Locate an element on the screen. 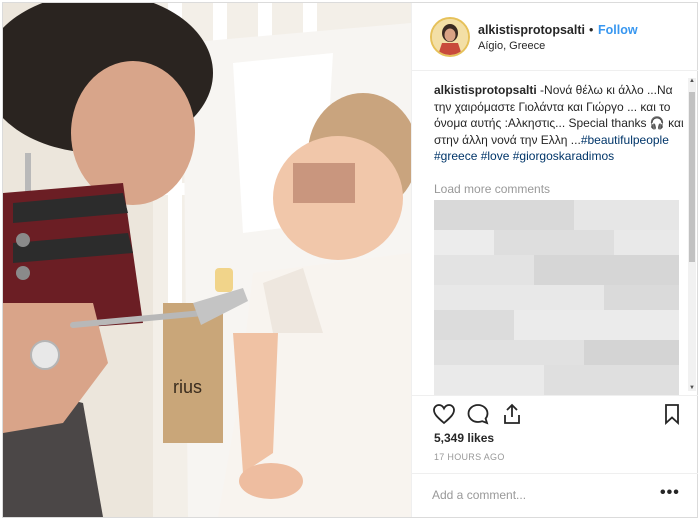  post-timestamp: 17 HOURS AGO is located at coordinates (469, 457).